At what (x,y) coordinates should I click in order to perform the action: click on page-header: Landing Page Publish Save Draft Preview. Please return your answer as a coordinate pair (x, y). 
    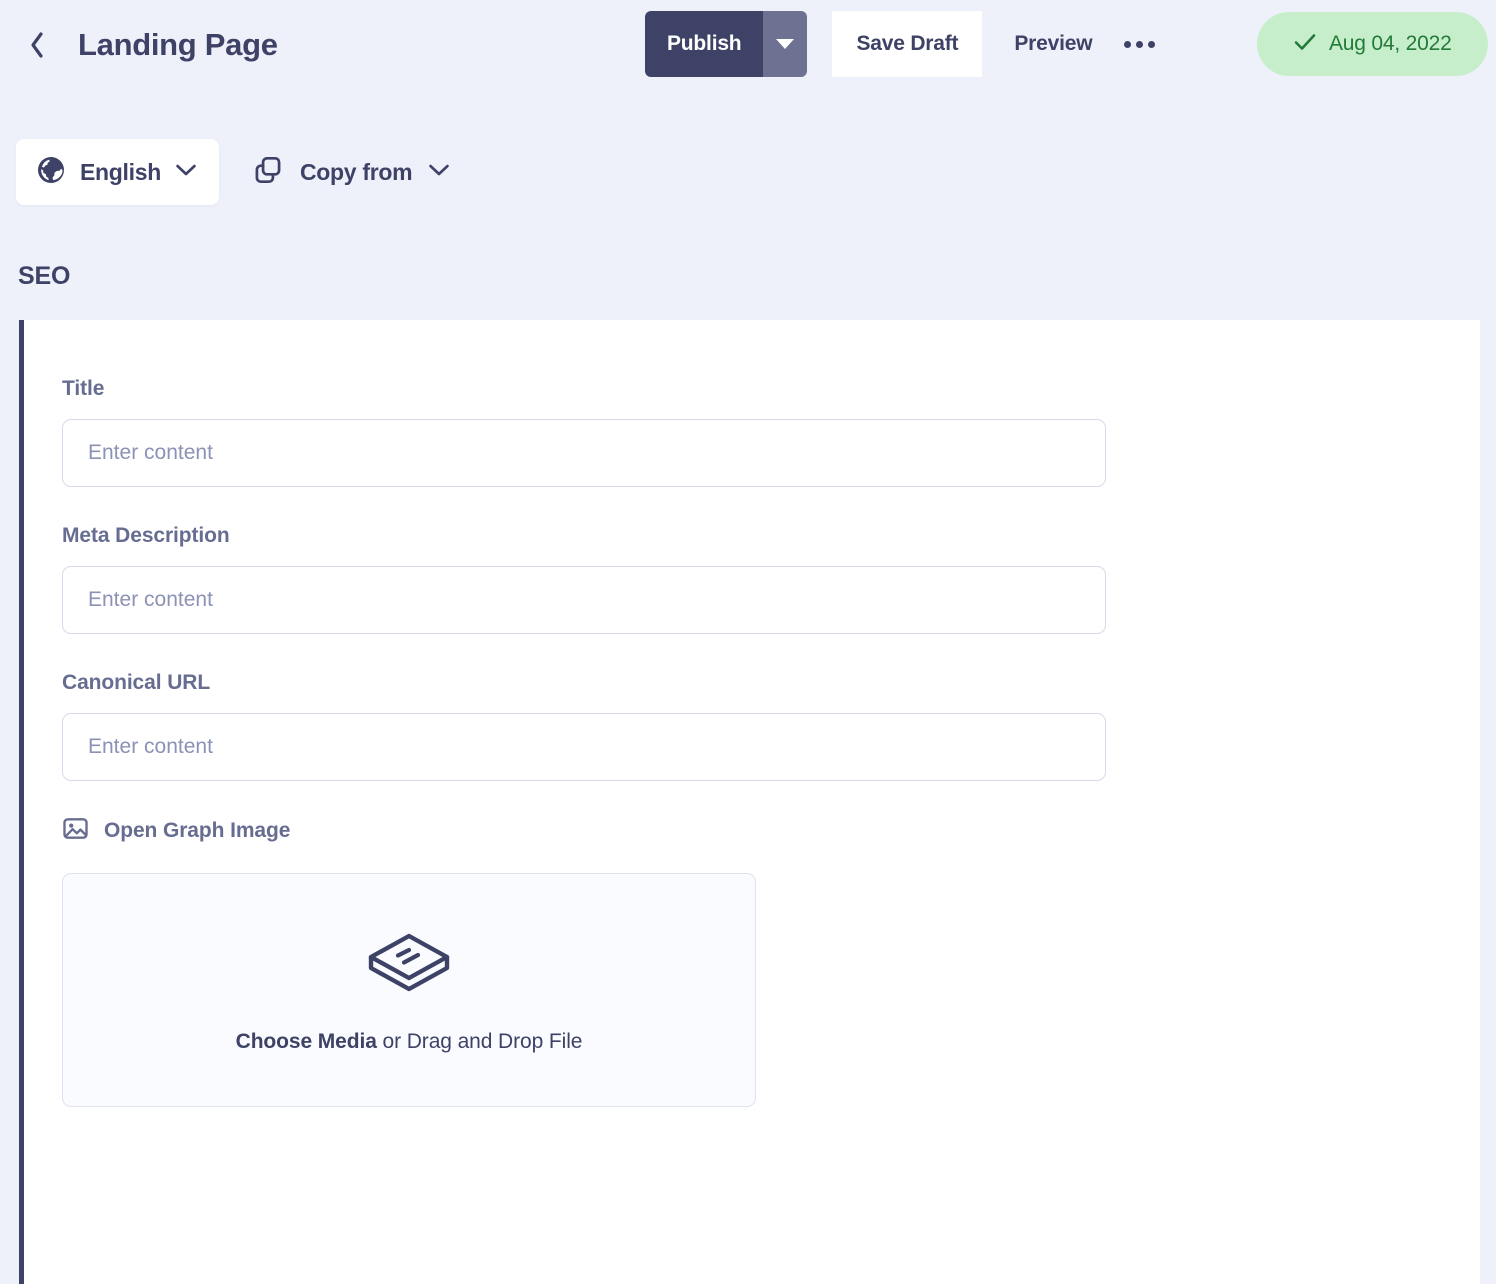
    Looking at the image, I should click on (748, 44).